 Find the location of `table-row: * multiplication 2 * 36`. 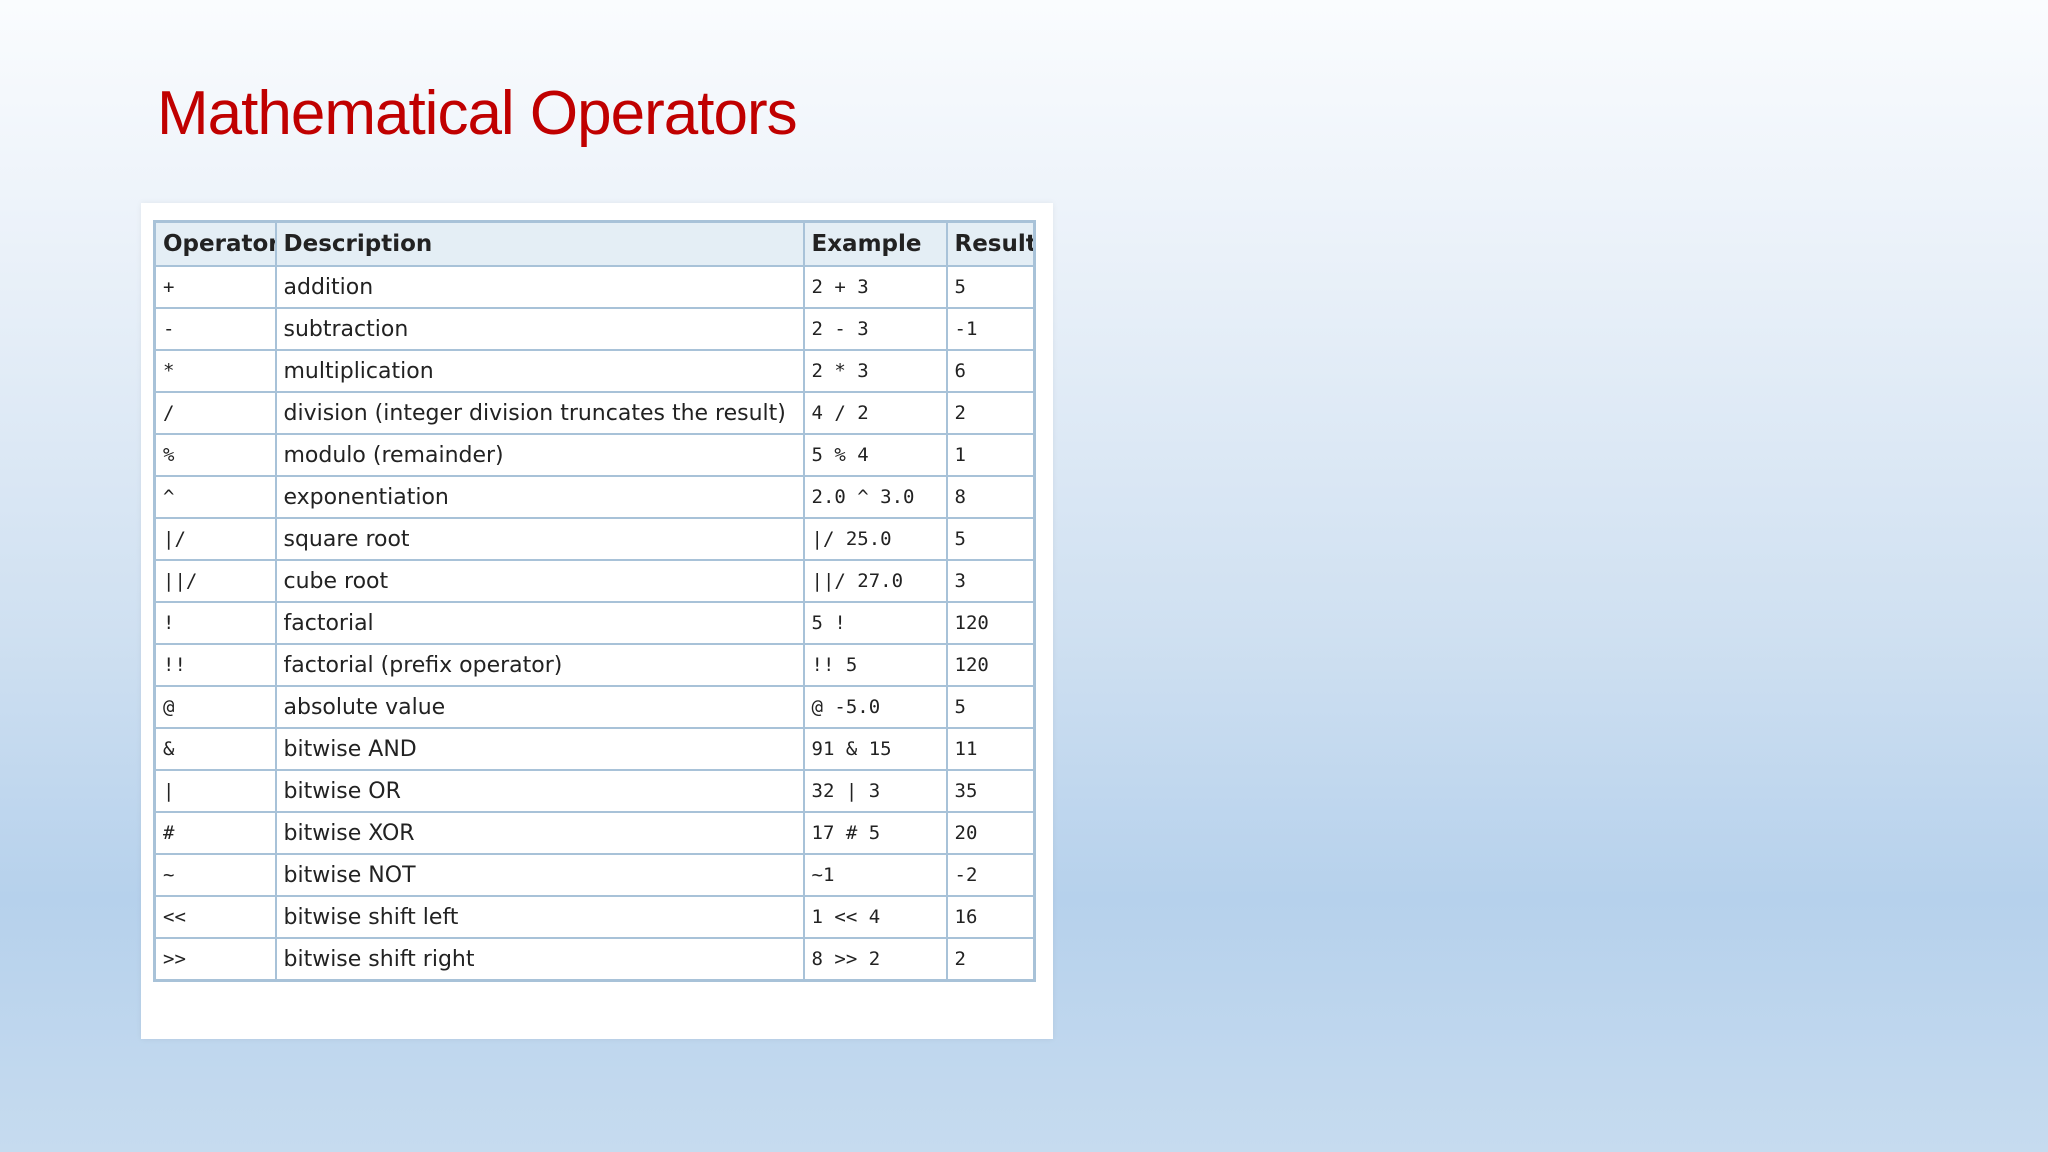

table-row: * multiplication 2 * 36 is located at coordinates (594, 371).